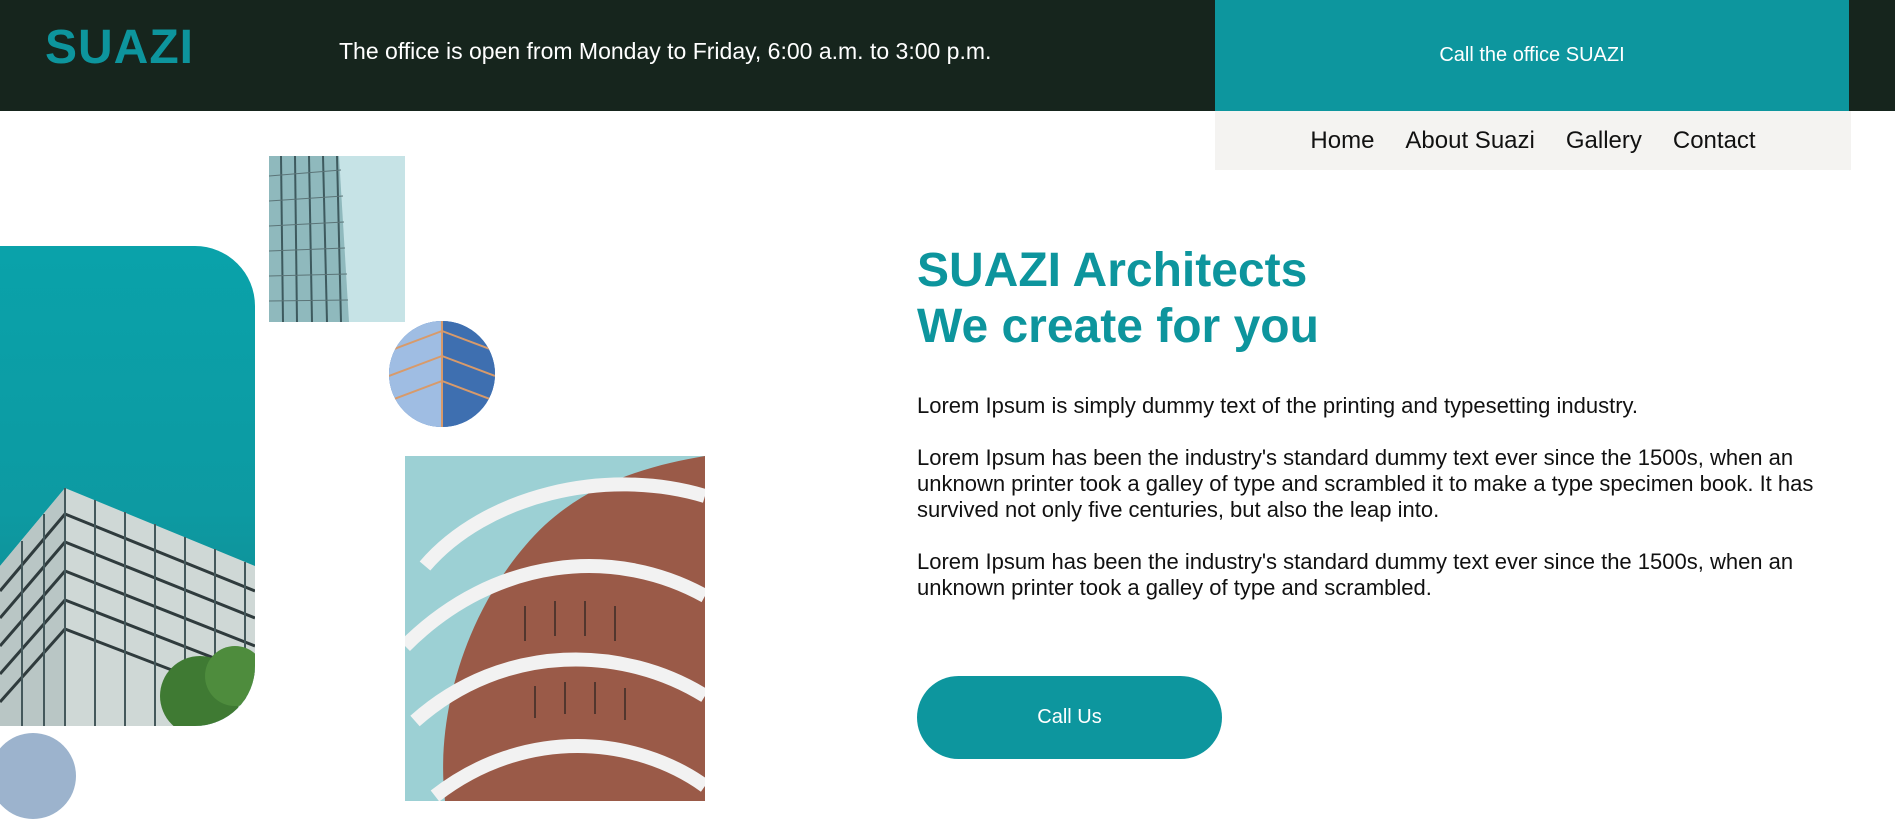 Image resolution: width=1895 pixels, height=819 pixels. What do you see at coordinates (1342, 141) in the screenshot?
I see `nav-item-home: Home` at bounding box center [1342, 141].